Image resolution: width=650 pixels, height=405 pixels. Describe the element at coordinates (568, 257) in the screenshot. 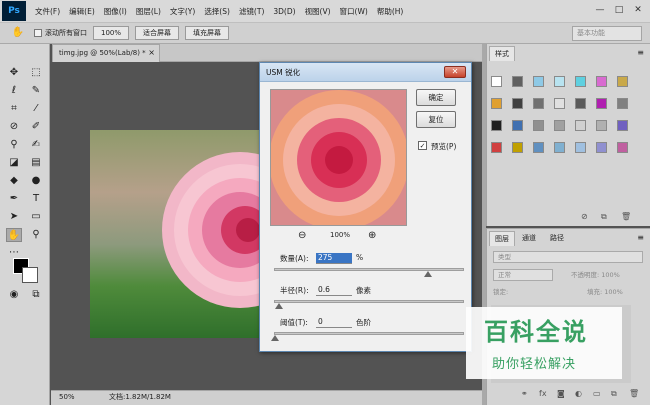

I see `layer-kind-filter: 类型` at that location.